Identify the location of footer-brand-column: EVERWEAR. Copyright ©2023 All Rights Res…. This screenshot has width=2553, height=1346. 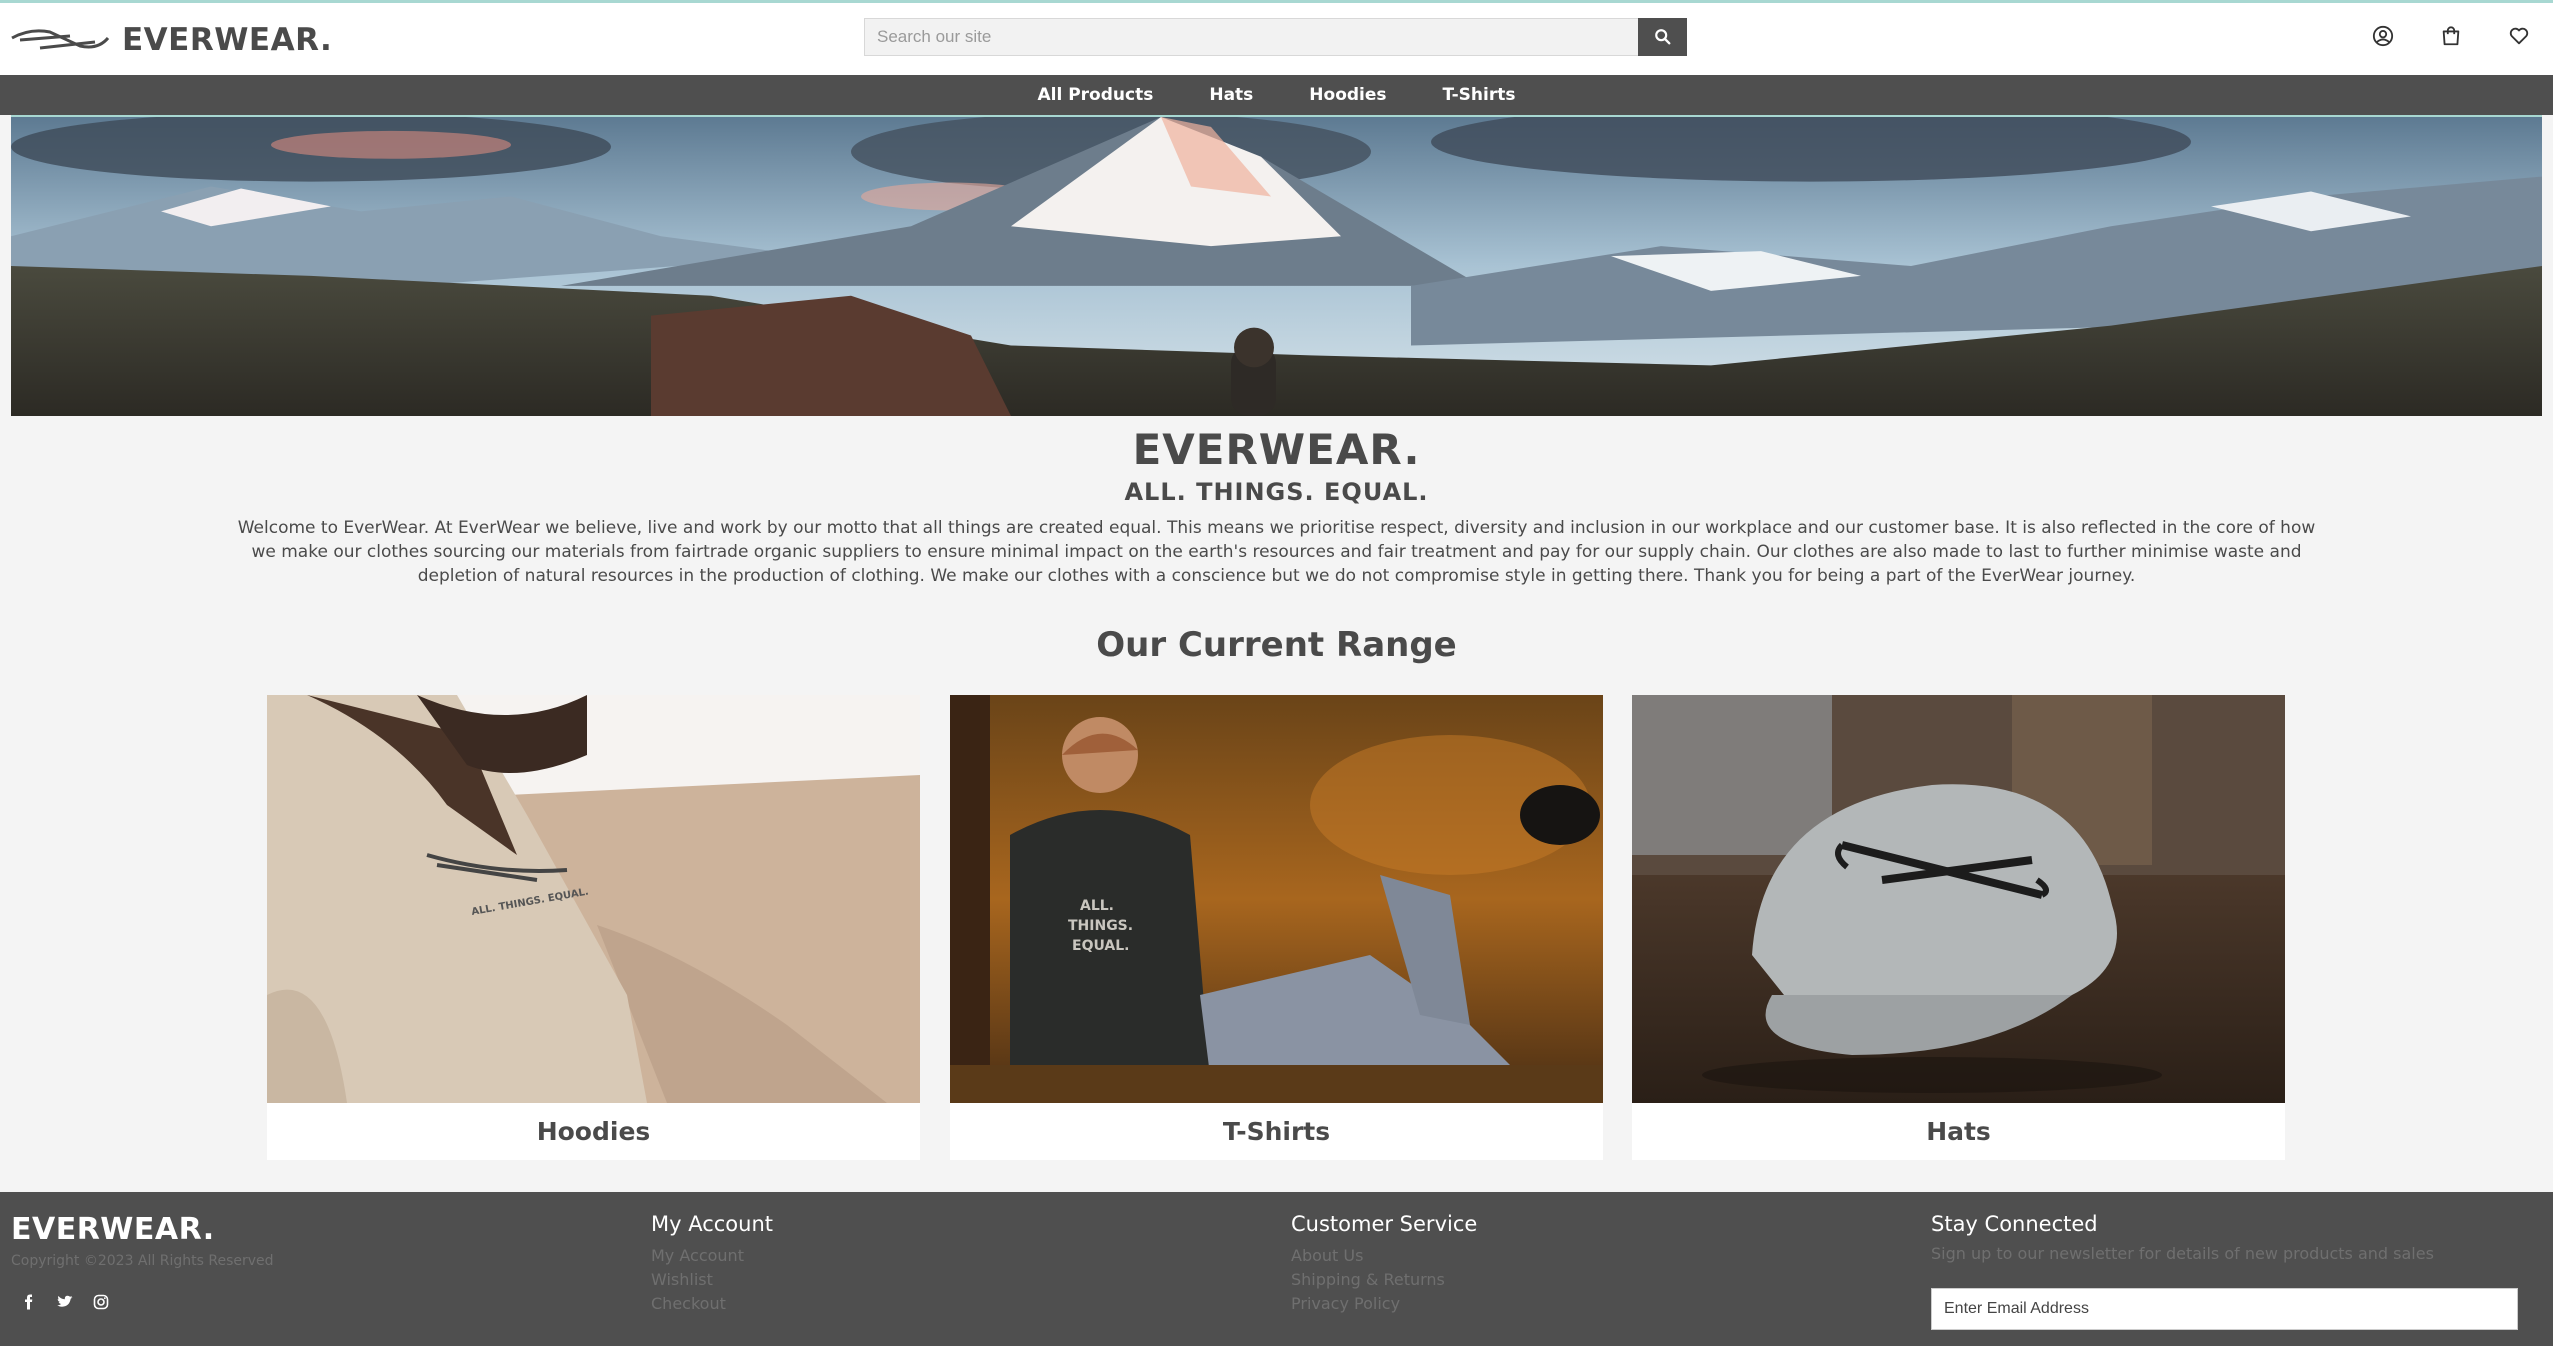
(142, 1262).